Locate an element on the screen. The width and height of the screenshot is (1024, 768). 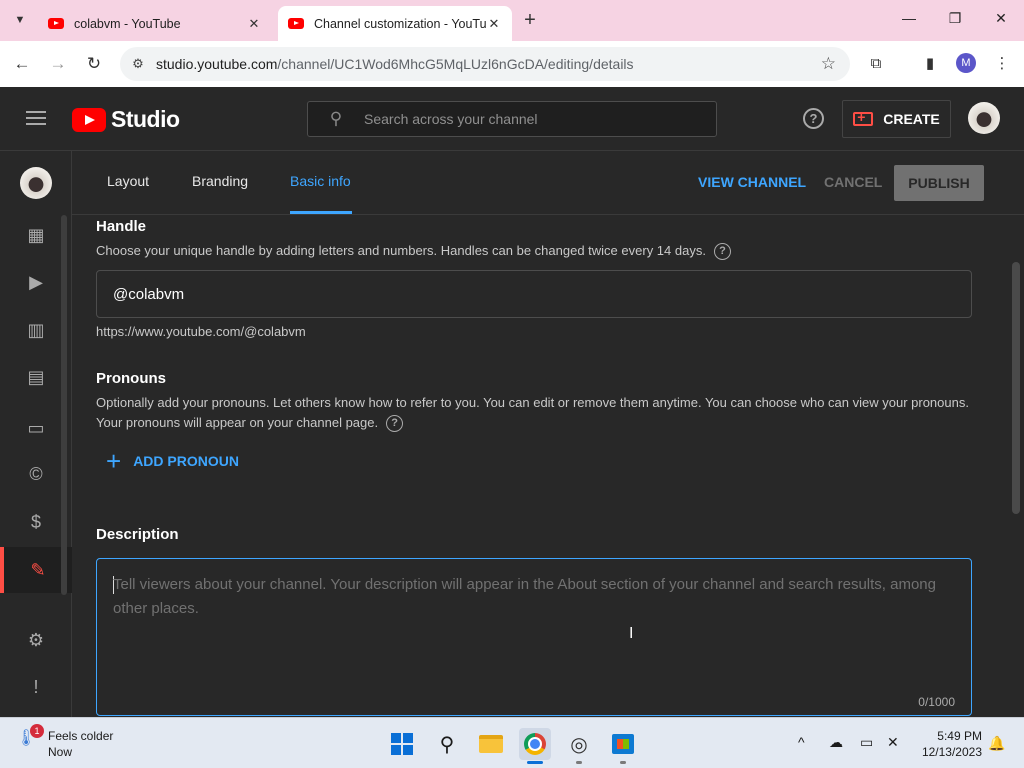
thermometer-icon: 🌡 1 is located at coordinates (30, 738).